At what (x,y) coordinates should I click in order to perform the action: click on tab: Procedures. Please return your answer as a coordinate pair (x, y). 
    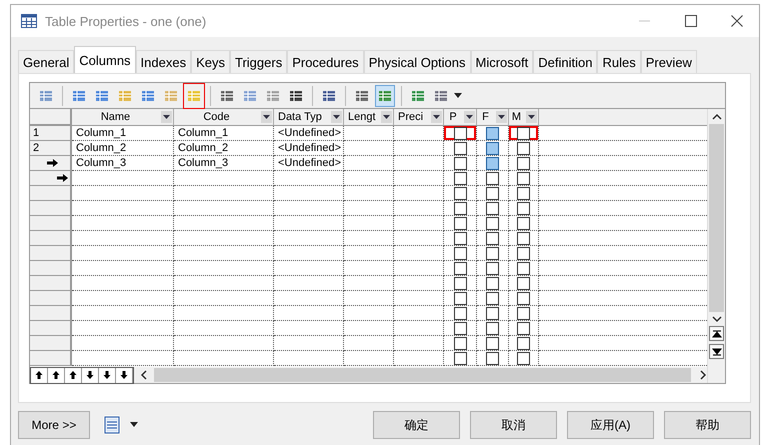
    Looking at the image, I should click on (325, 61).